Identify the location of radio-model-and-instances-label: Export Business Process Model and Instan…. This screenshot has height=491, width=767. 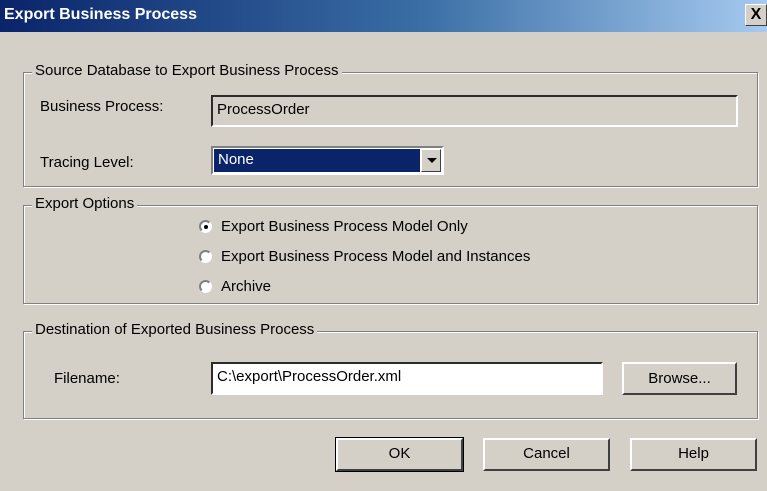
(376, 256).